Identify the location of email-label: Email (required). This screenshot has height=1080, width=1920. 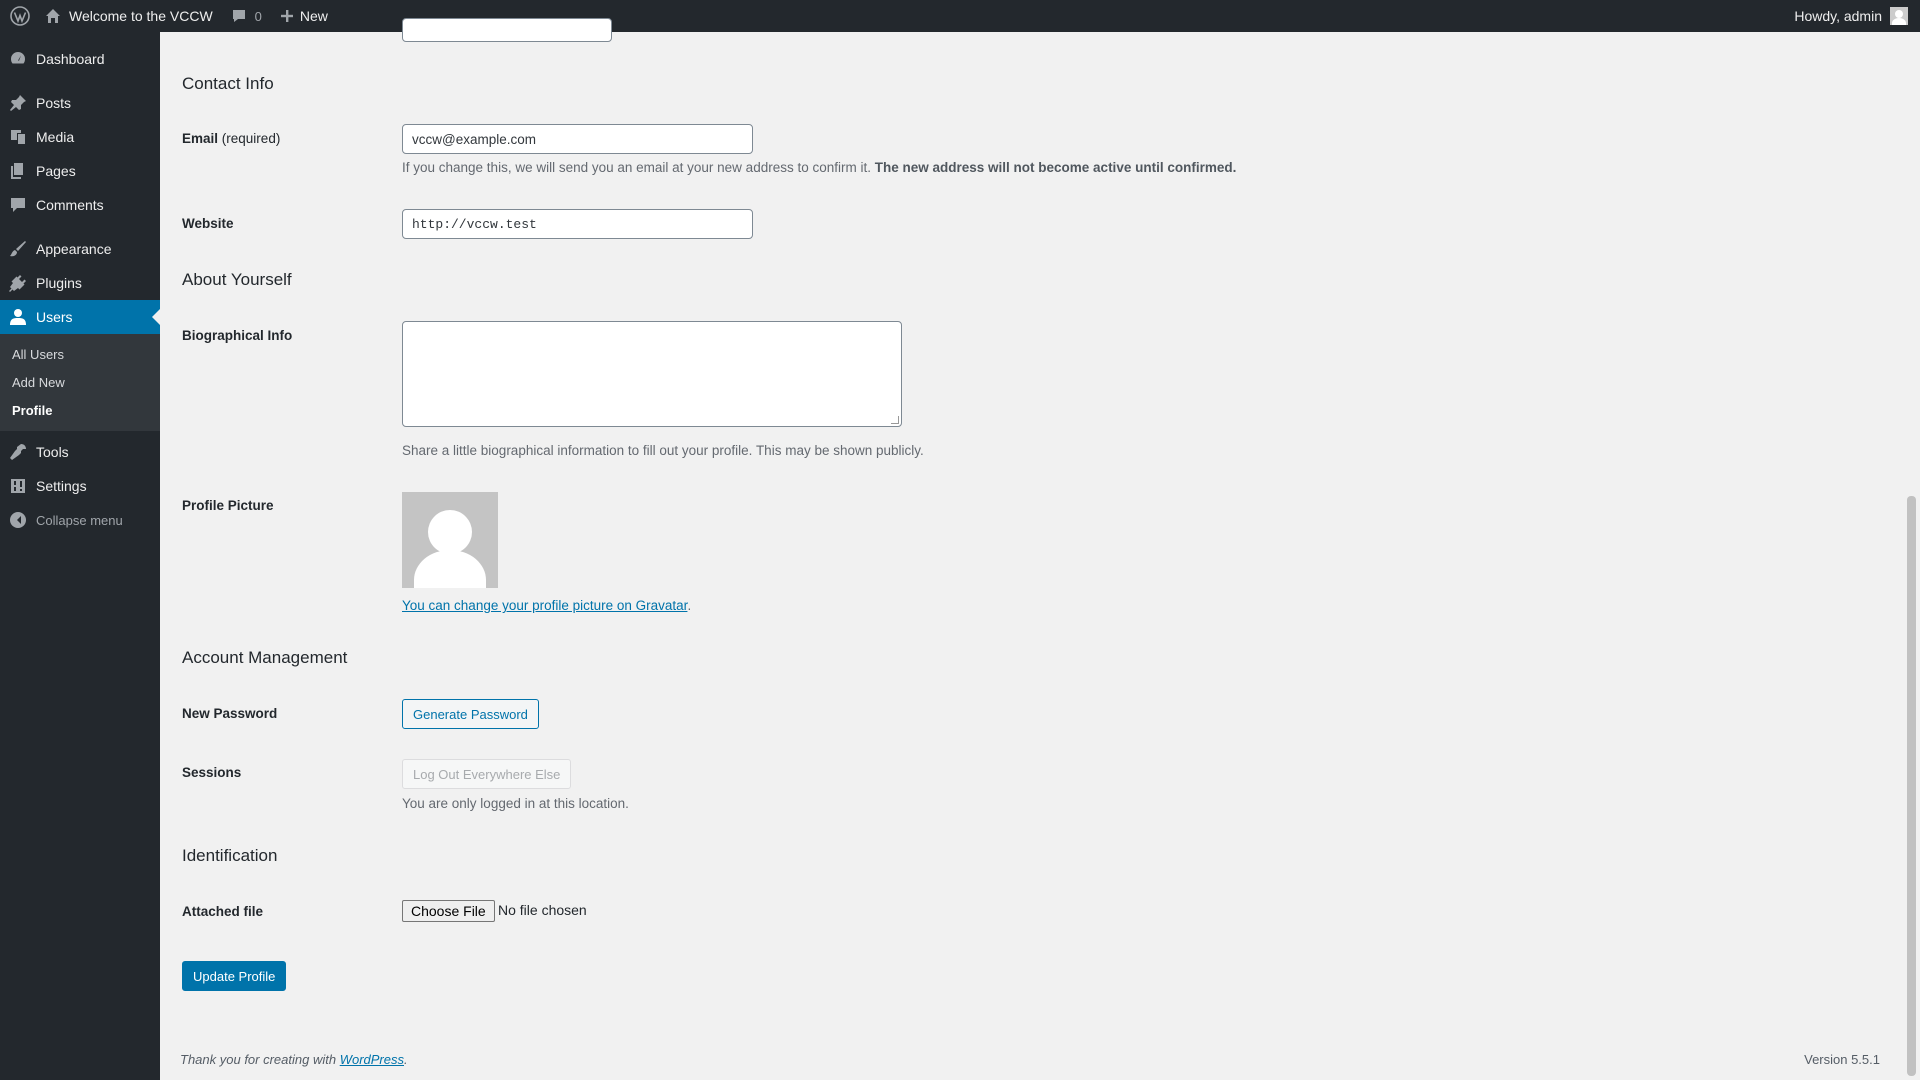
(231, 138).